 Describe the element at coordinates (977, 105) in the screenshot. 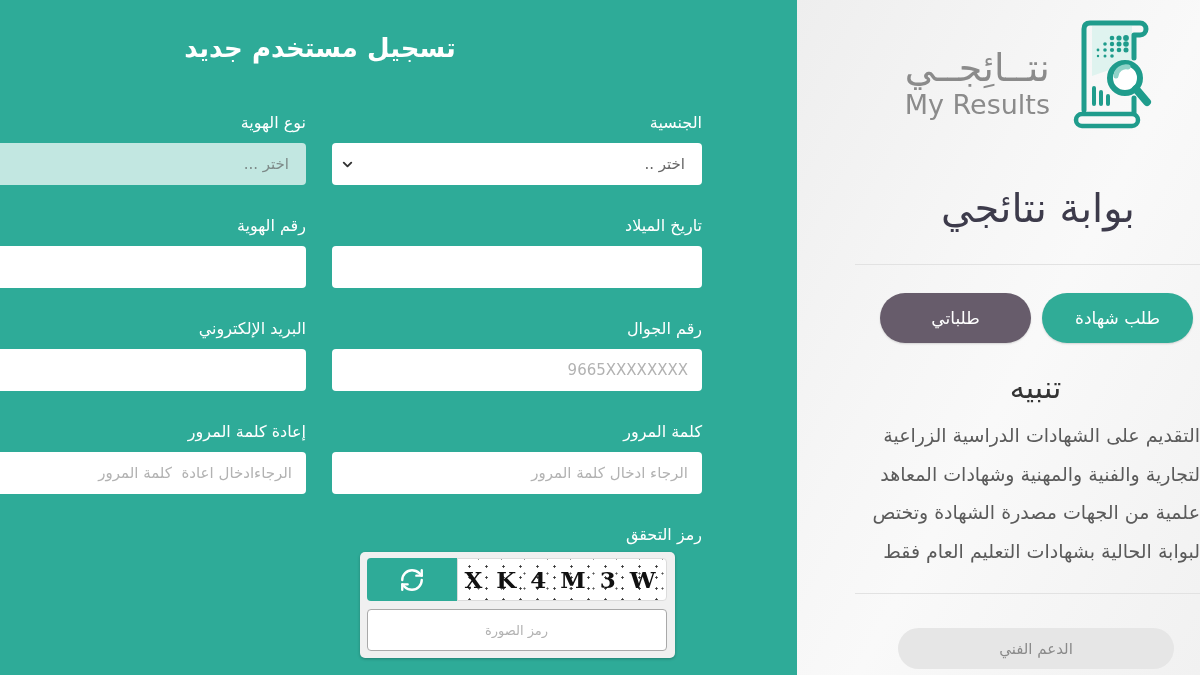

I see `logo-english-text: My Results` at that location.